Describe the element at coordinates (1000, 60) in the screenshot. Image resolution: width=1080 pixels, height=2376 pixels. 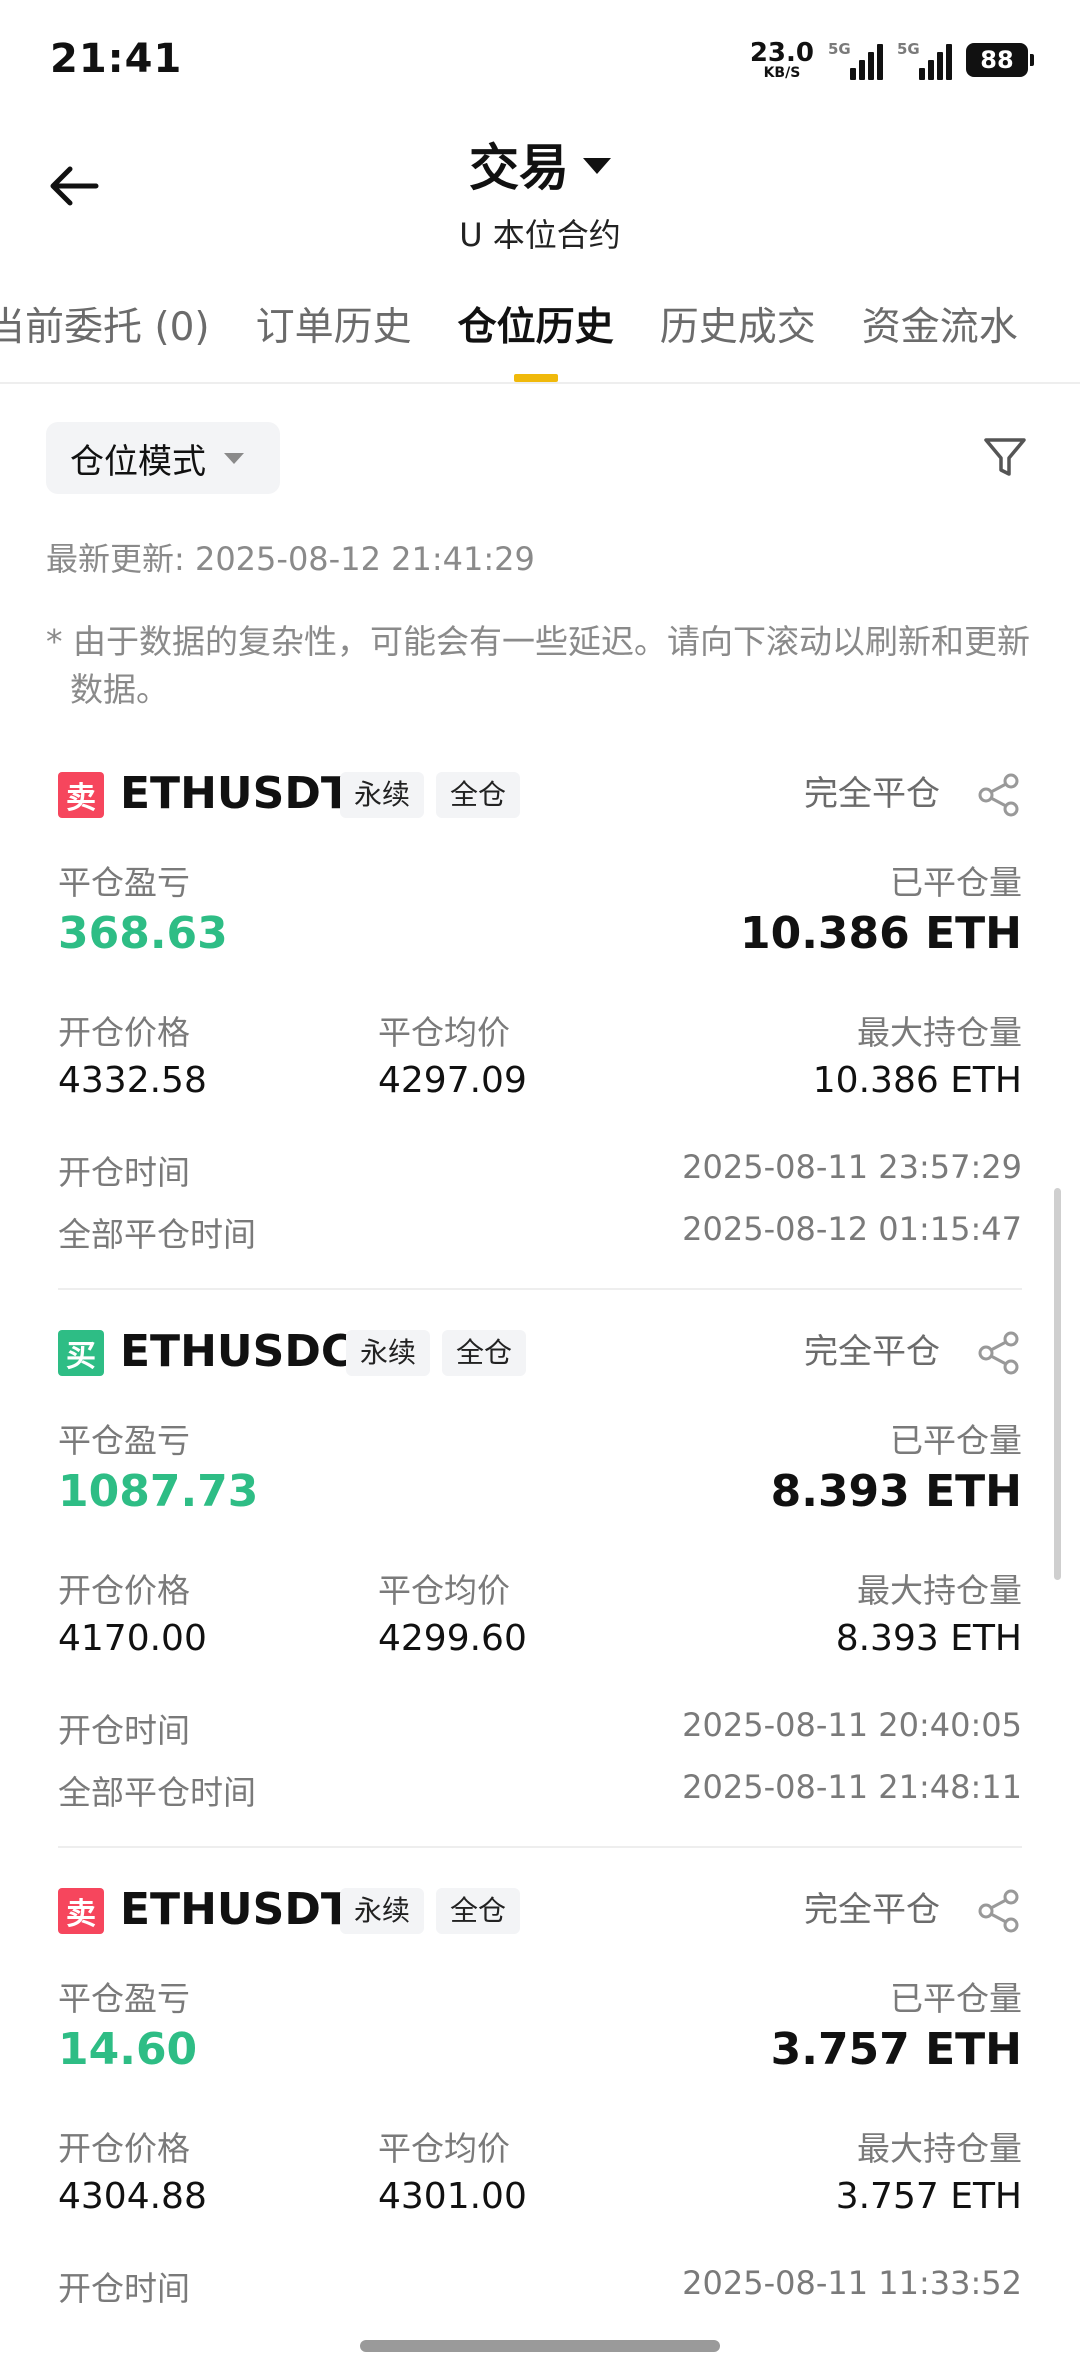
I see `battery-icon: 88` at that location.